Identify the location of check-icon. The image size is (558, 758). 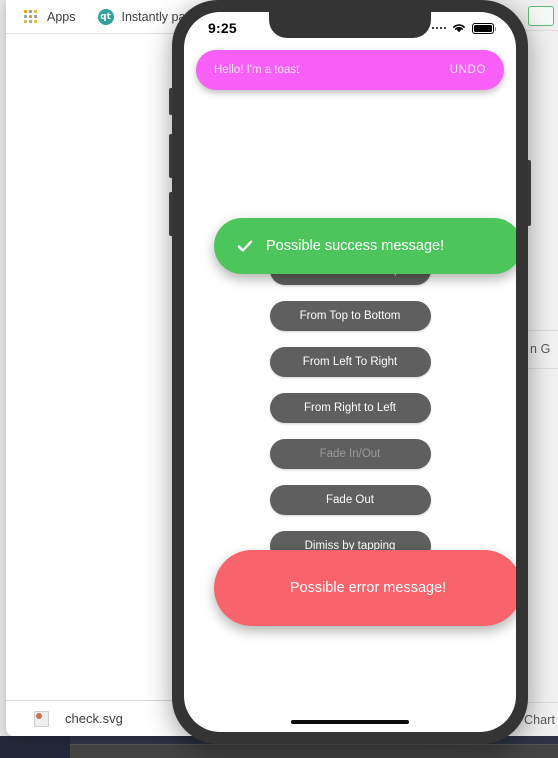
(245, 246).